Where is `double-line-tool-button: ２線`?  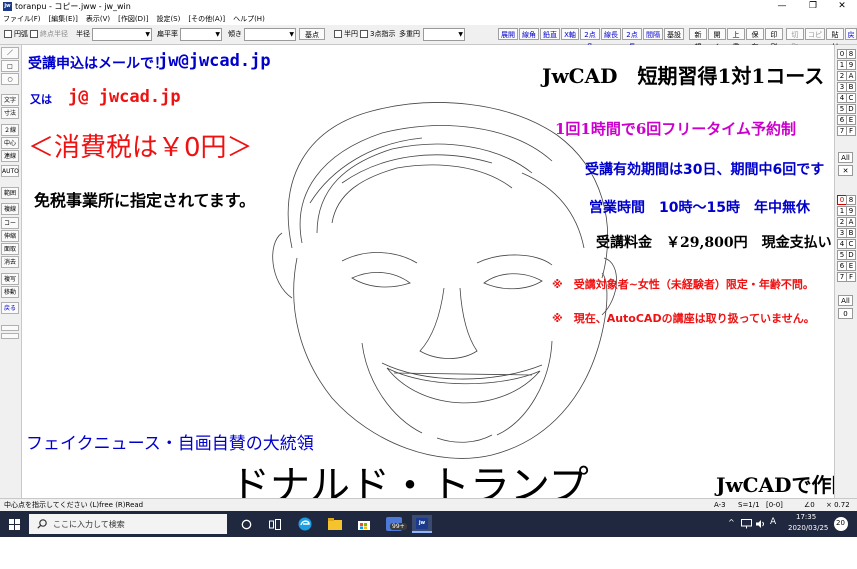 double-line-tool-button: ２線 is located at coordinates (10, 130).